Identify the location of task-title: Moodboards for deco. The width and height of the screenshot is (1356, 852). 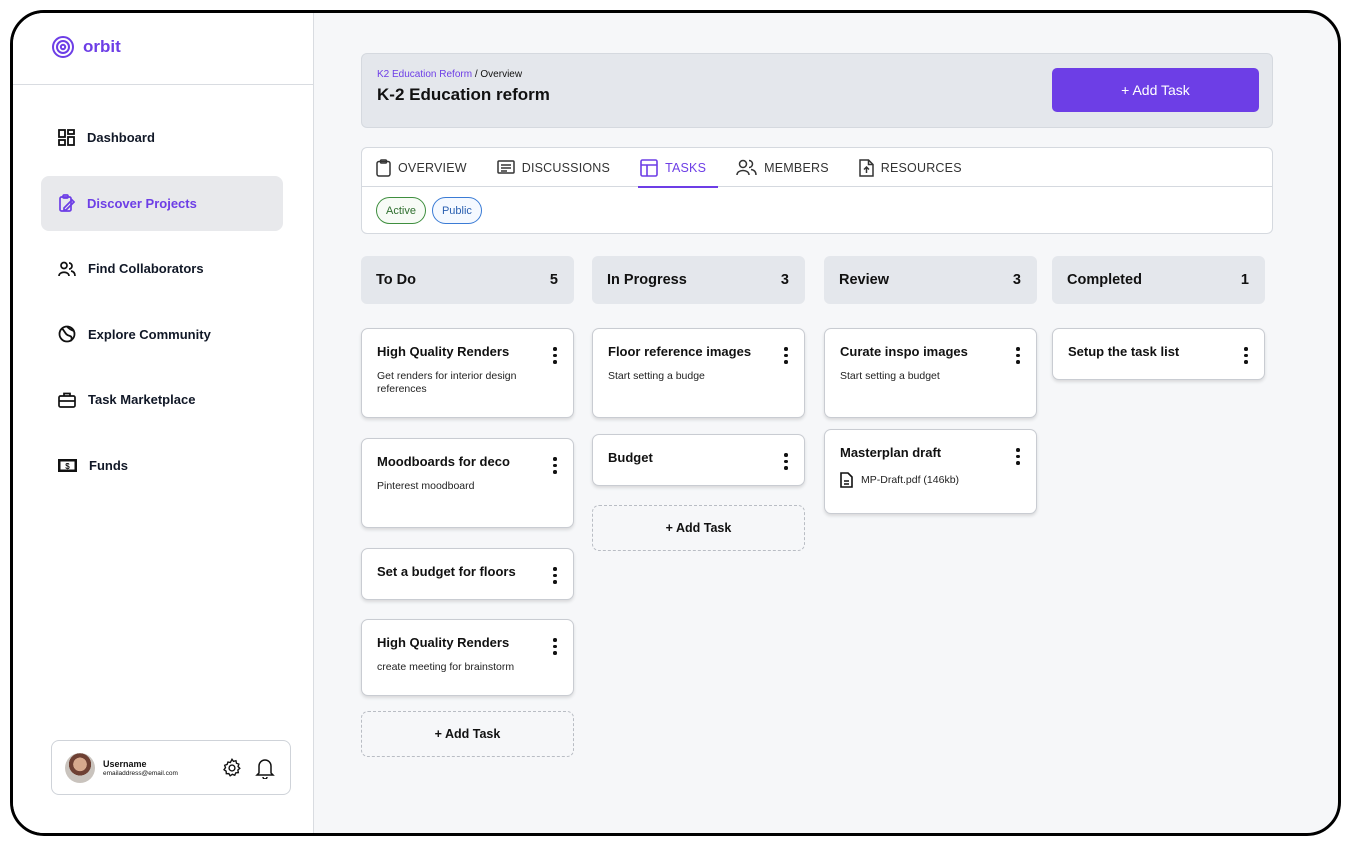
(443, 461).